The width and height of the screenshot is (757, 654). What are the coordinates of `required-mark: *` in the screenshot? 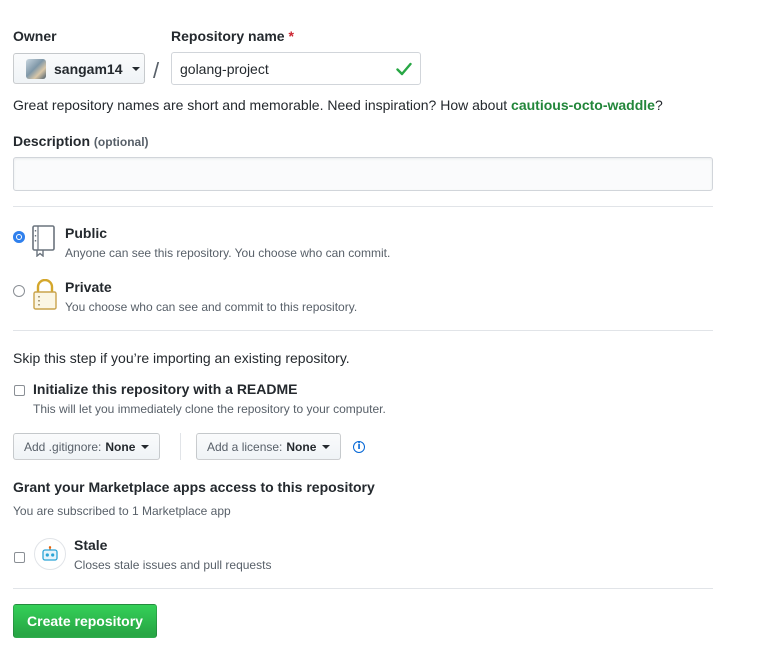 It's located at (291, 36).